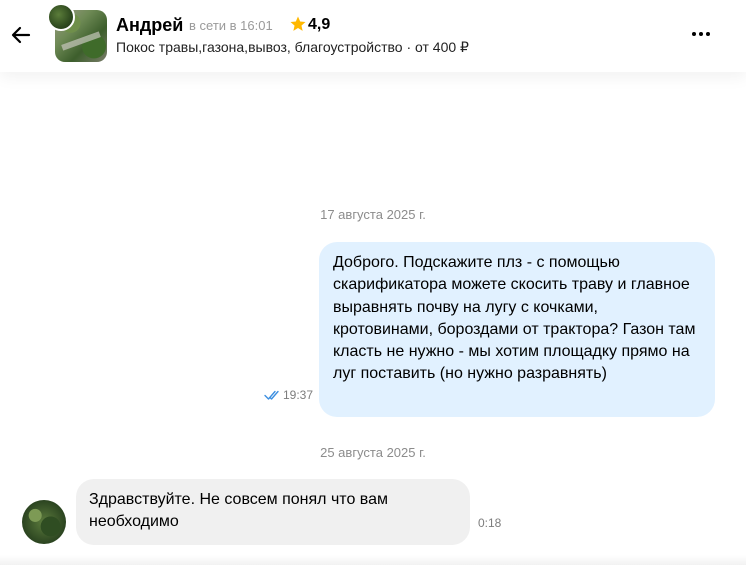  I want to click on arrow-left-icon, so click(21, 35).